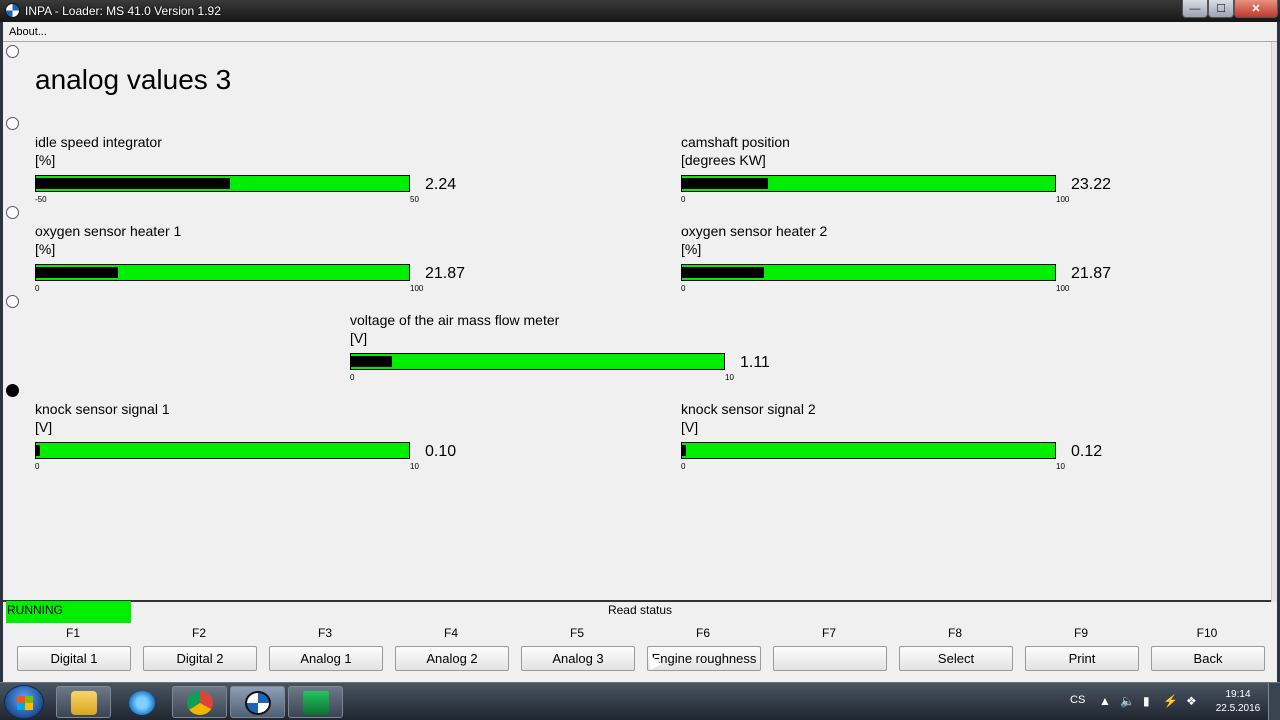  What do you see at coordinates (954, 633) in the screenshot?
I see `fkey-label-f8: F8` at bounding box center [954, 633].